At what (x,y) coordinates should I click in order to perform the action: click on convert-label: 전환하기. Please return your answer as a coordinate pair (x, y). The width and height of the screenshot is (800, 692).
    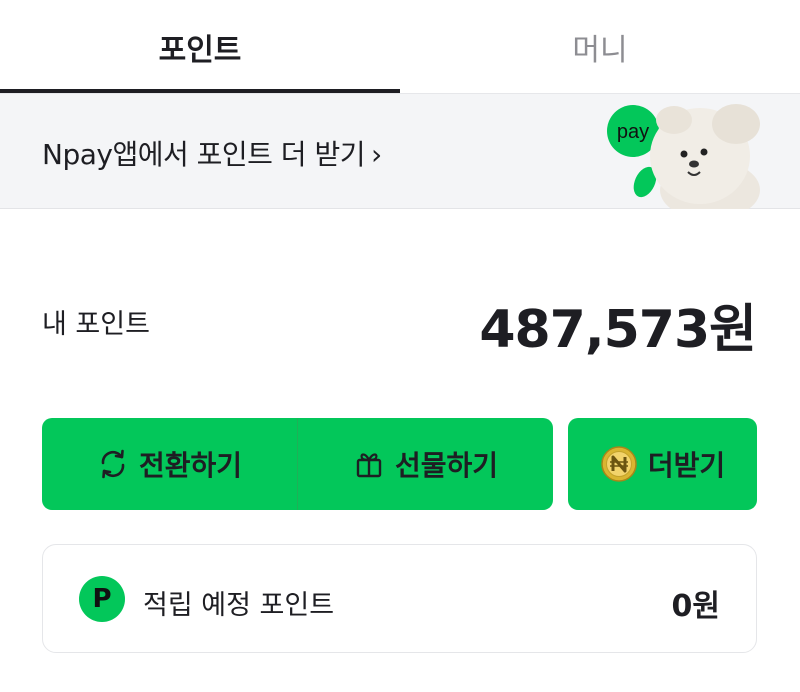
    Looking at the image, I should click on (190, 465).